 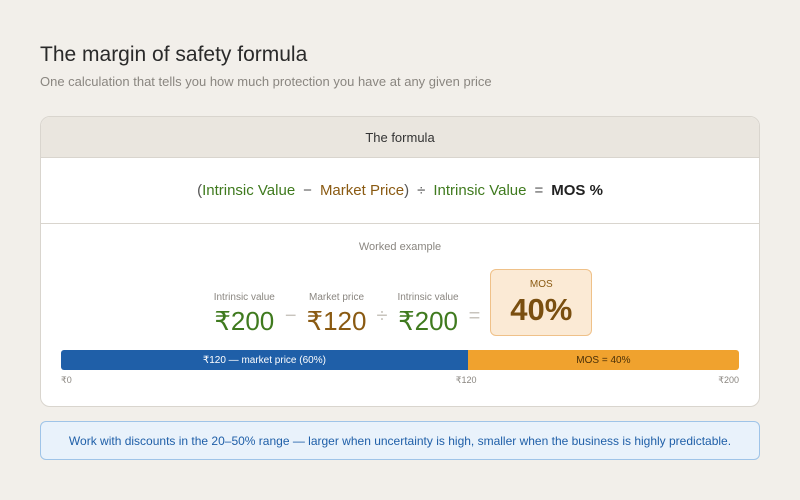 I want to click on calc-intrinsic-label: Intrinsic value, so click(x=244, y=297).